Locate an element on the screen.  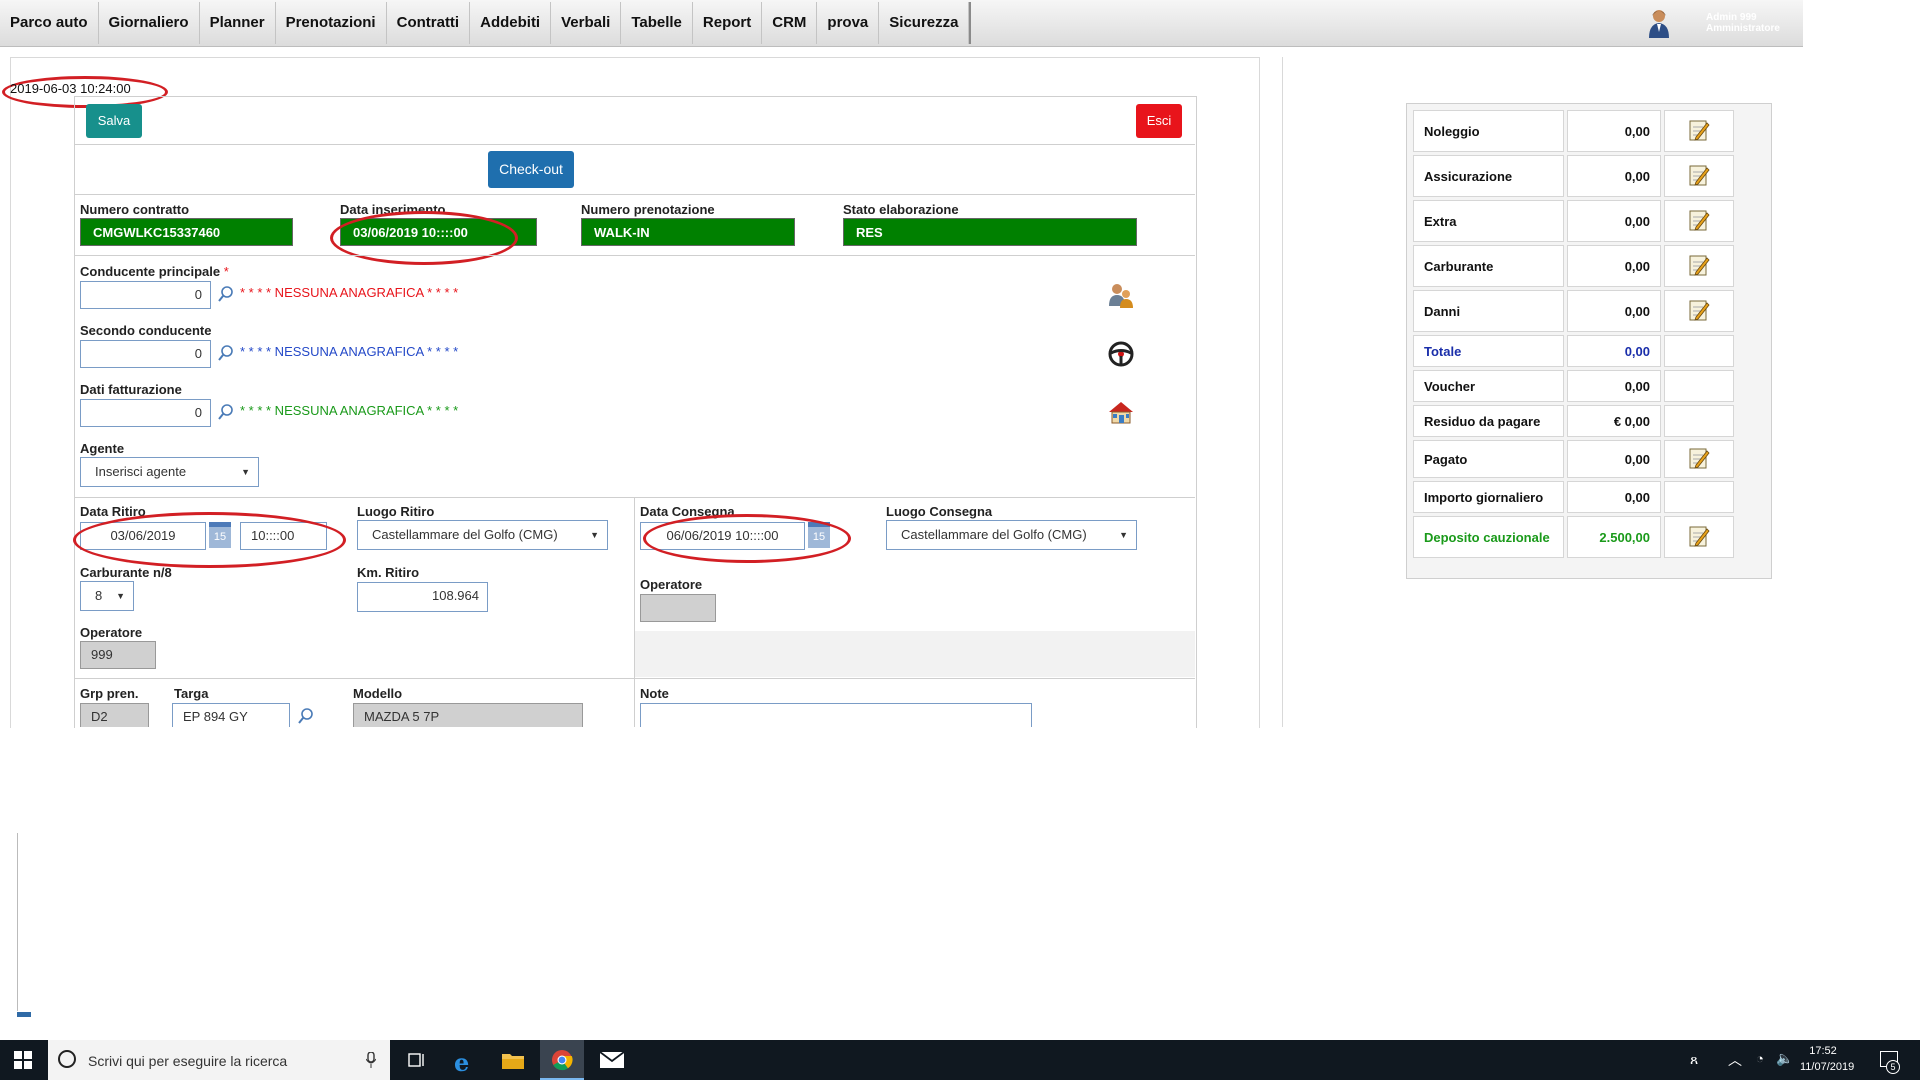
exit-button: Esci is located at coordinates (1159, 121).